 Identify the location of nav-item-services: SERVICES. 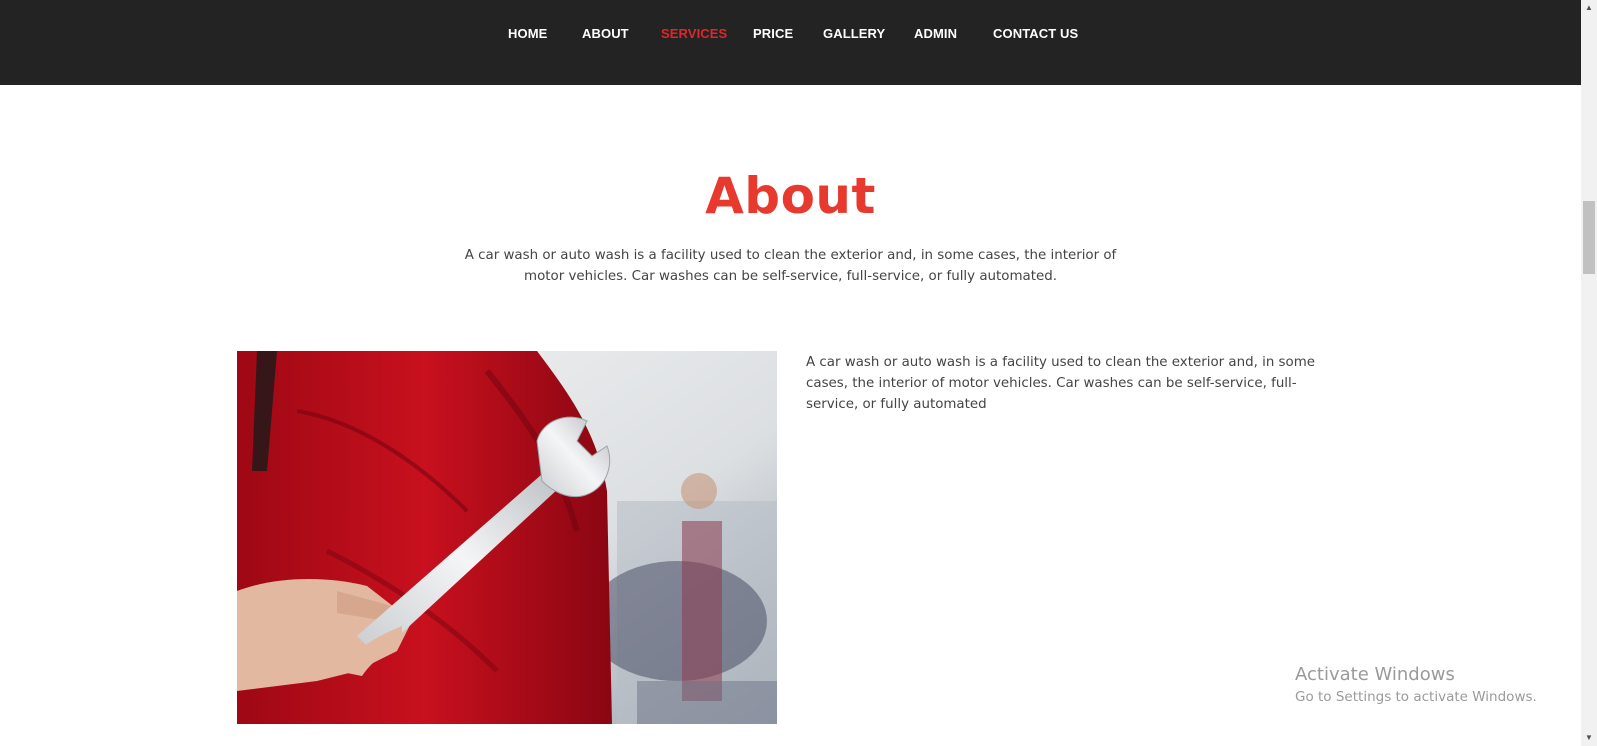
(694, 33).